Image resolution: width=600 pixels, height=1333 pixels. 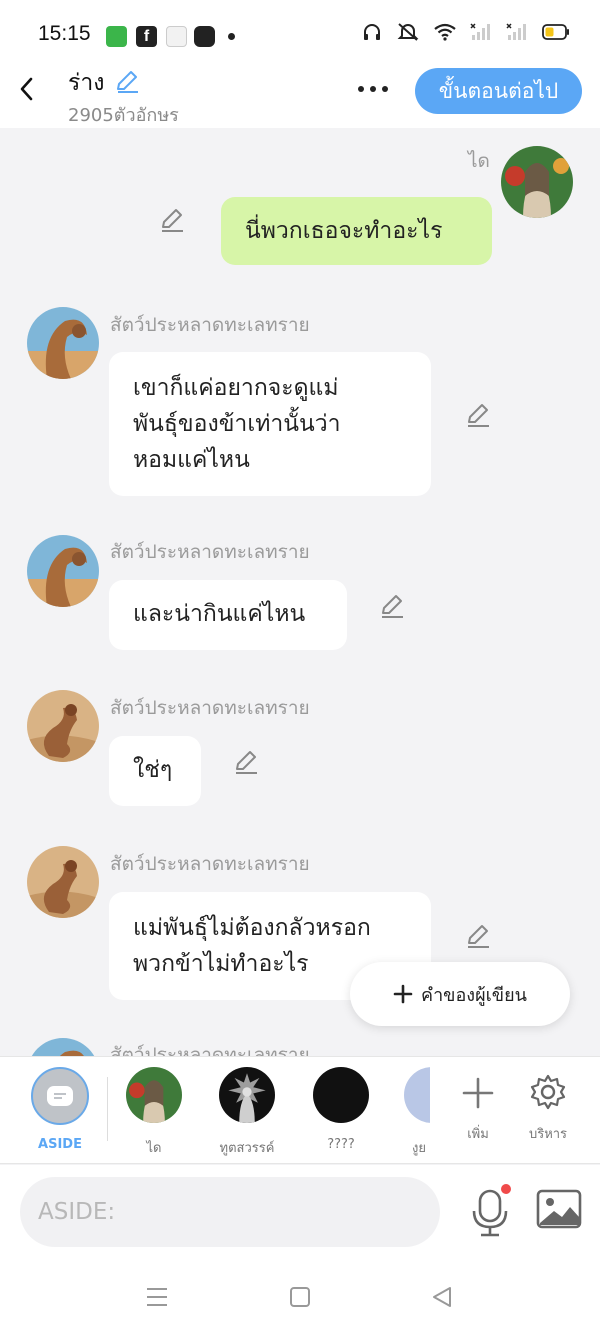 I want to click on status-bar: 15:15 f, so click(x=300, y=30).